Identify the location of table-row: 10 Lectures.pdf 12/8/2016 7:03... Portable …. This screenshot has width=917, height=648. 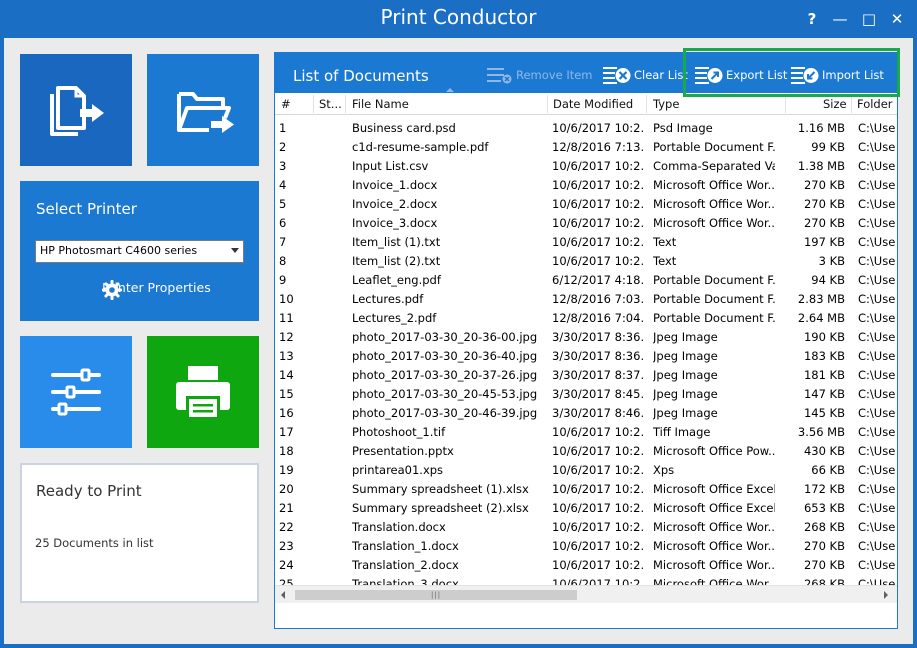
(585, 298).